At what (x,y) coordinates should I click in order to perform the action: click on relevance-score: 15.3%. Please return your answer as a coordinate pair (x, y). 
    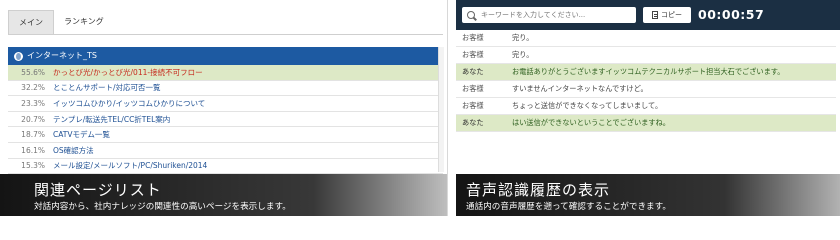
    Looking at the image, I should click on (33, 166).